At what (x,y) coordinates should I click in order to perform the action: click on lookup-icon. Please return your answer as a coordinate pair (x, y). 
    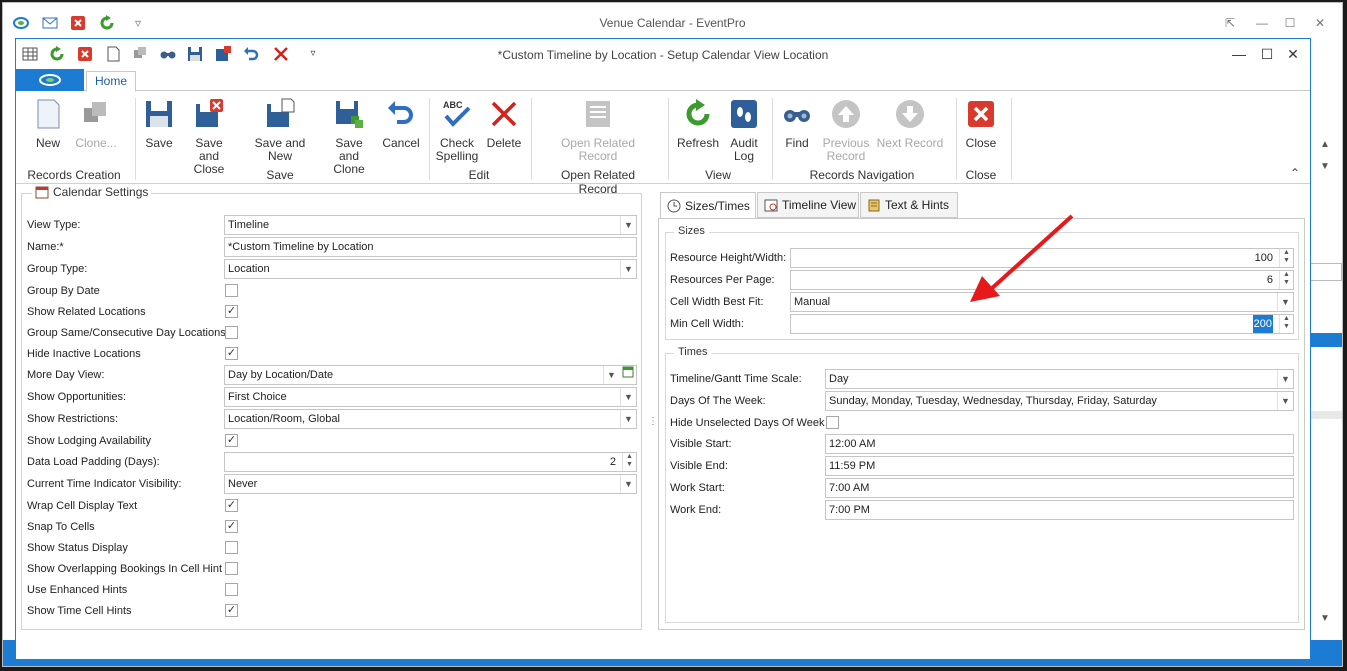
    Looking at the image, I should click on (628, 375).